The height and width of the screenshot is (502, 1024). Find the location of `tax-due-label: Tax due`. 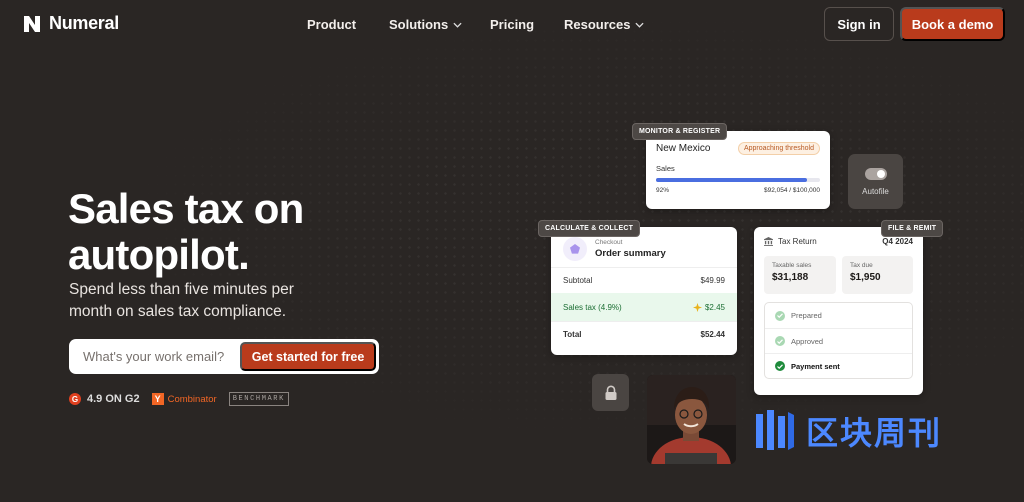

tax-due-label: Tax due is located at coordinates (861, 265).